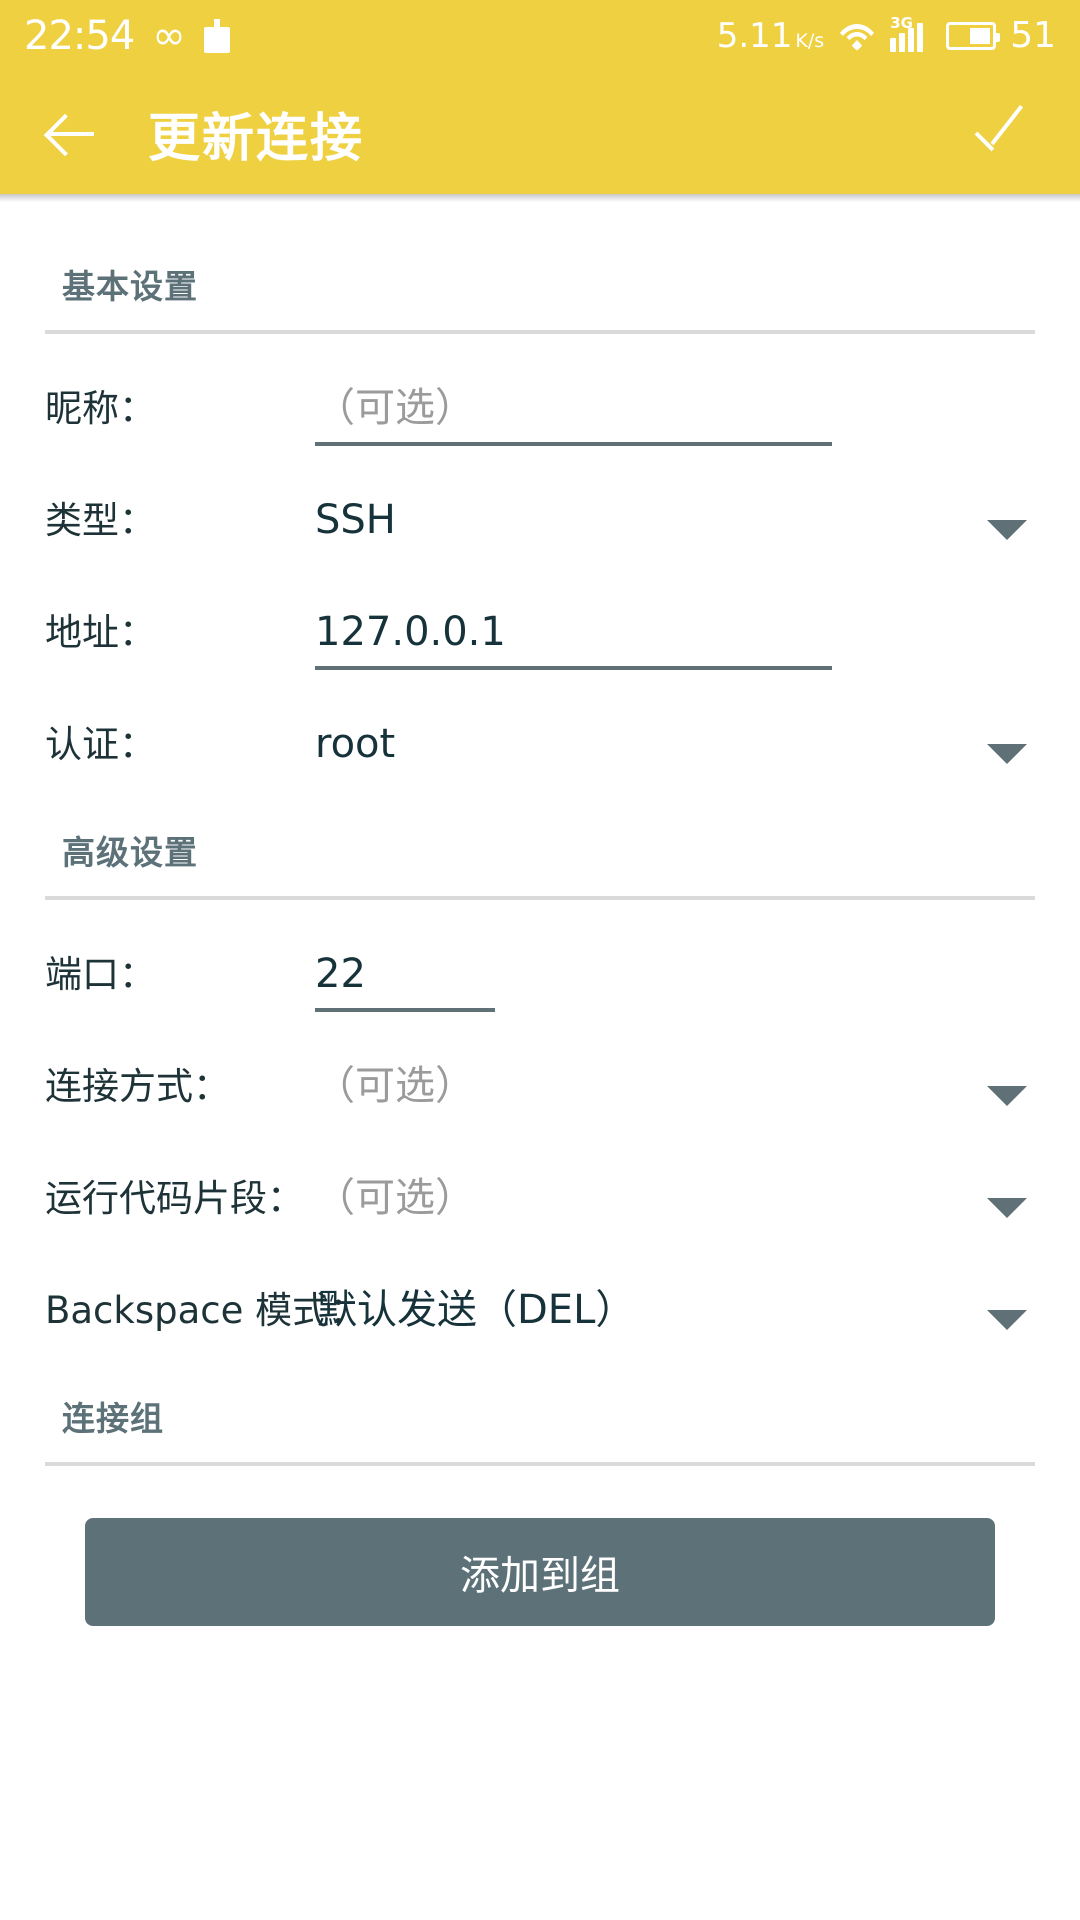 The width and height of the screenshot is (1080, 1920). What do you see at coordinates (1004, 133) in the screenshot?
I see `confirm-check-icon` at bounding box center [1004, 133].